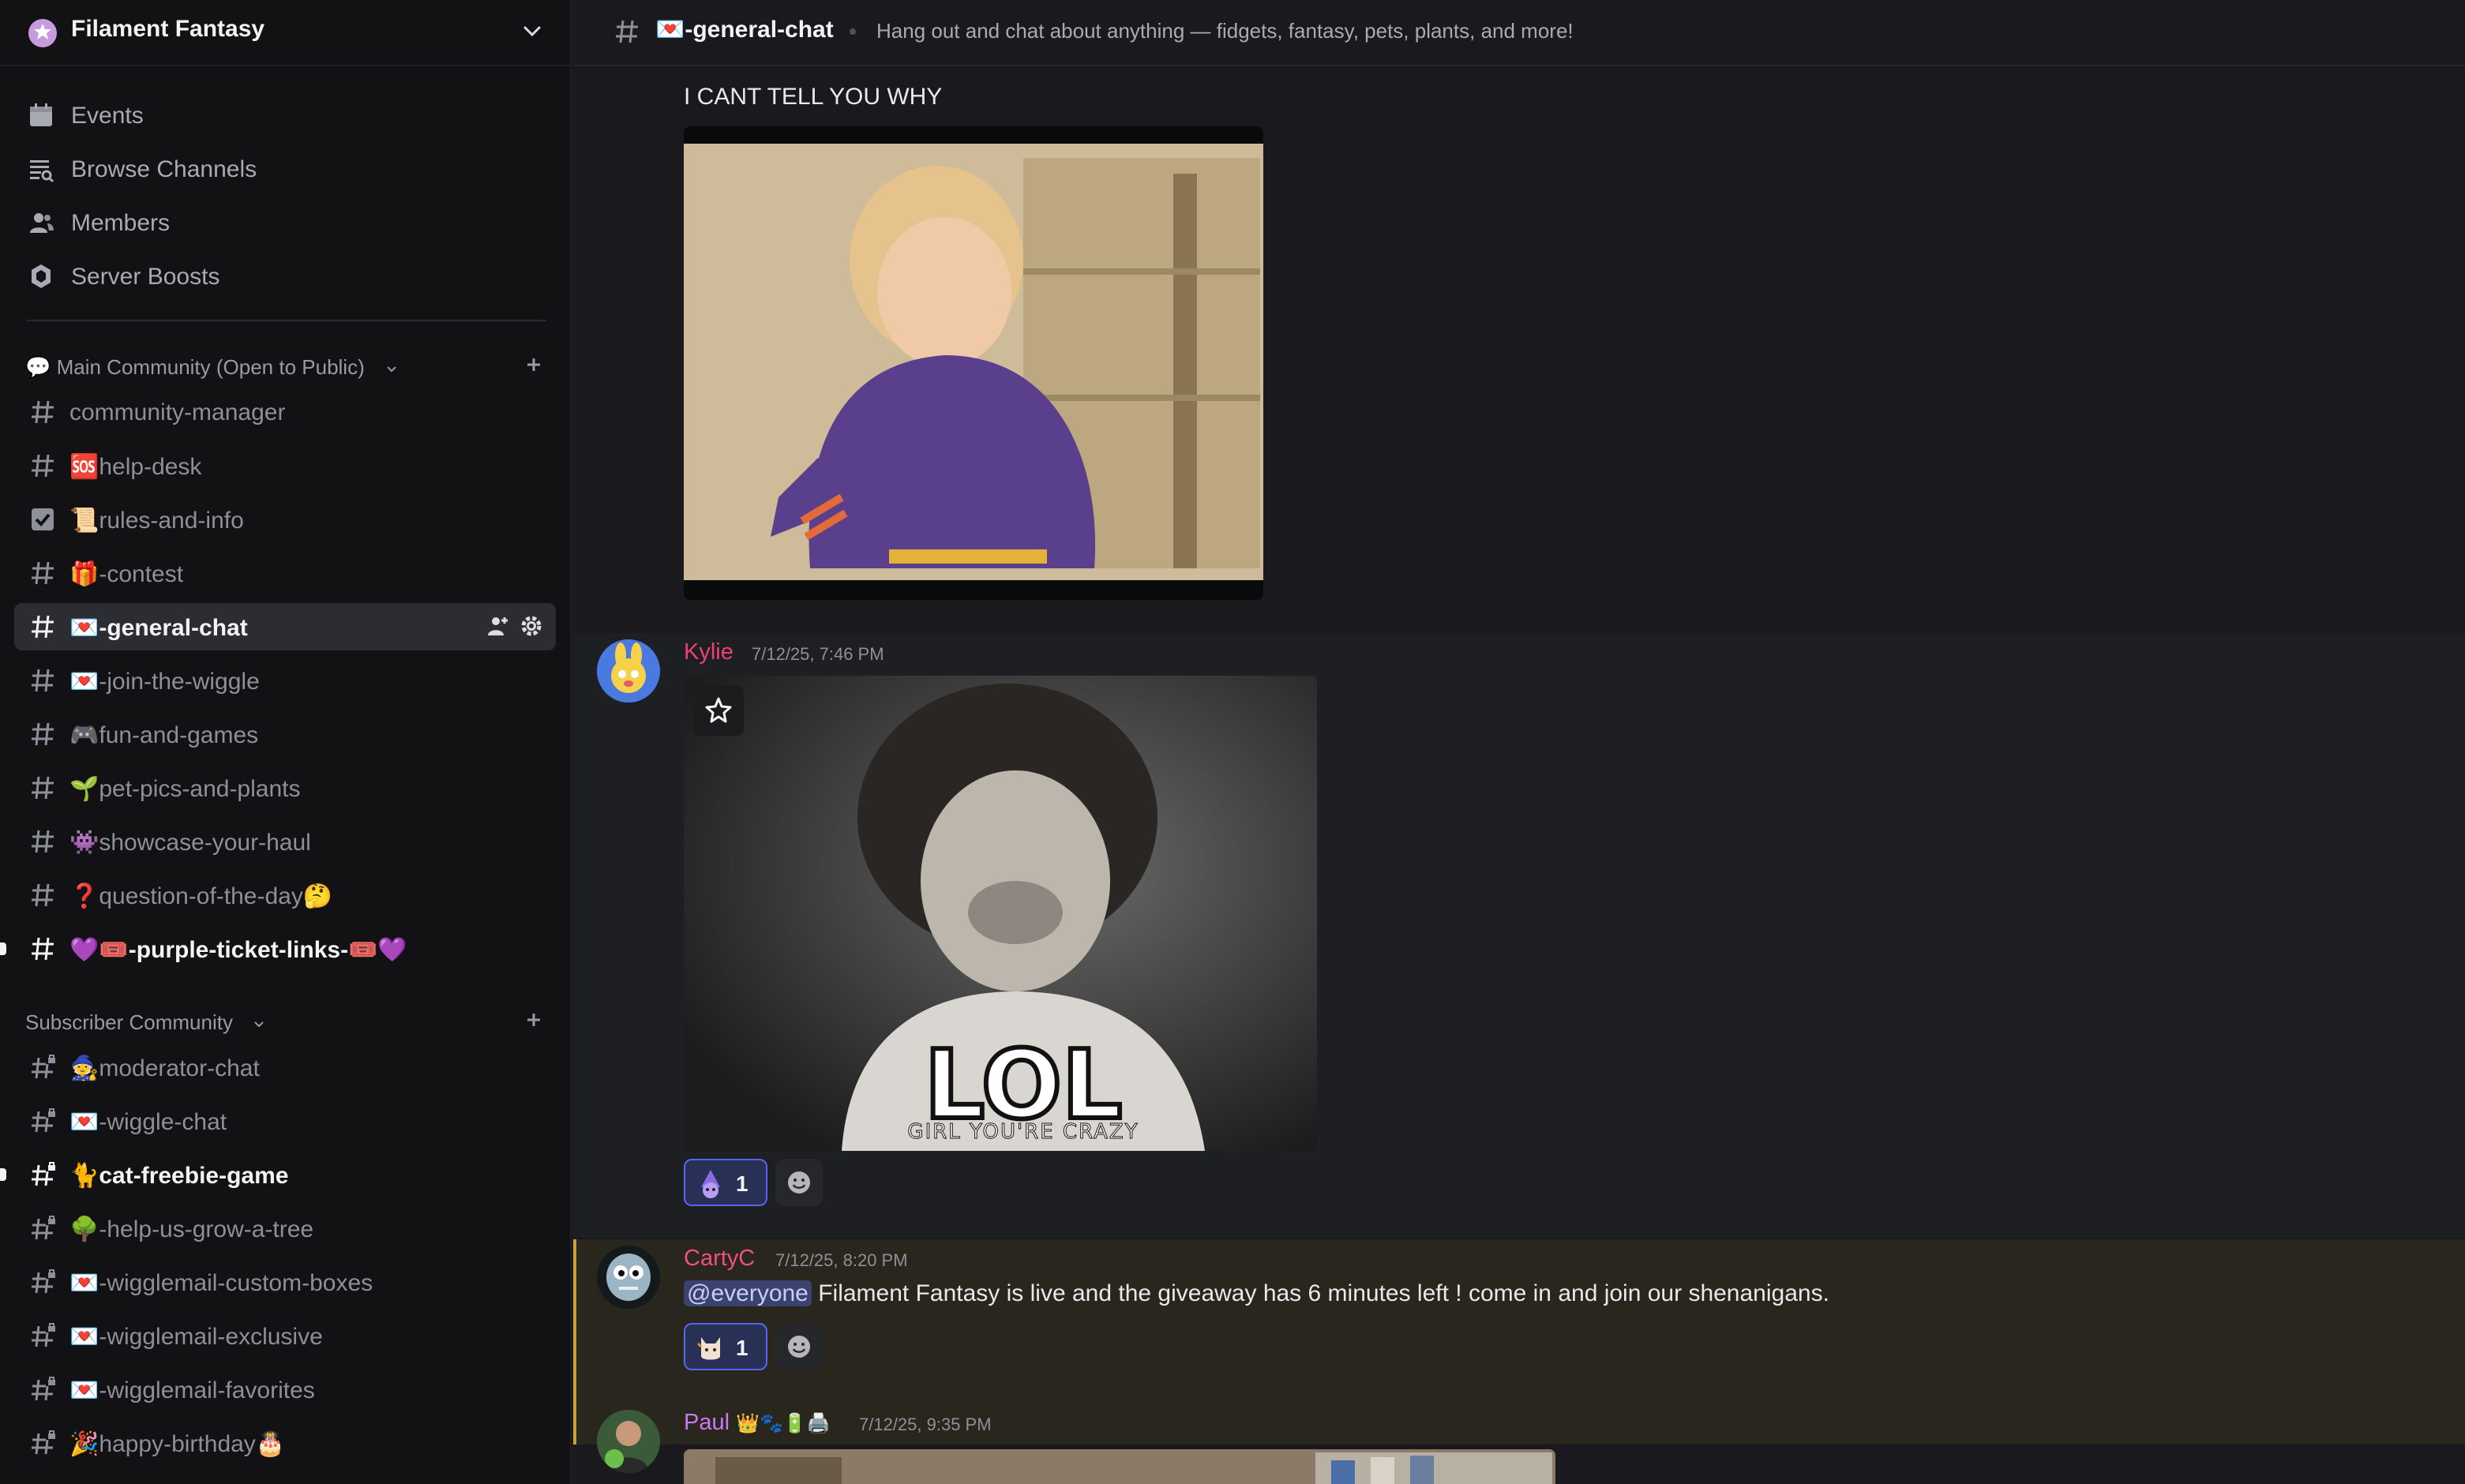 Image resolution: width=2465 pixels, height=1484 pixels. What do you see at coordinates (177, 1444) in the screenshot?
I see `channel-label: 🎉happy-birthday🎂` at bounding box center [177, 1444].